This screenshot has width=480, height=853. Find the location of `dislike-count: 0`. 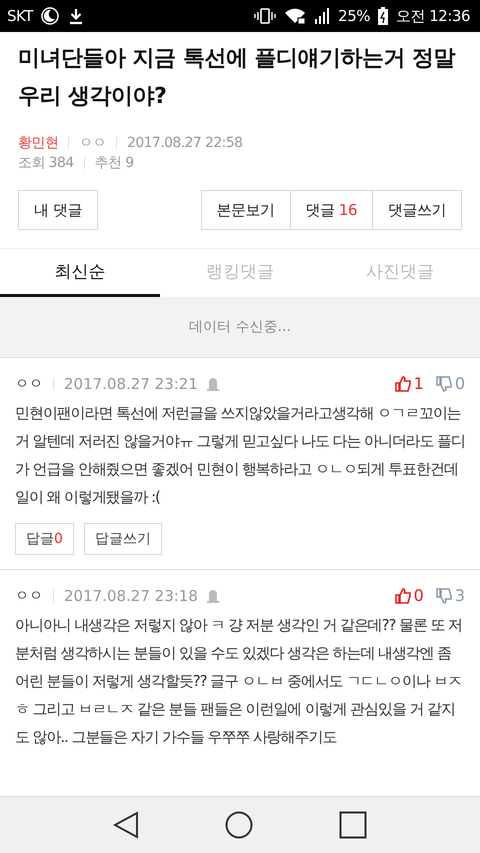

dislike-count: 0 is located at coordinates (459, 383).